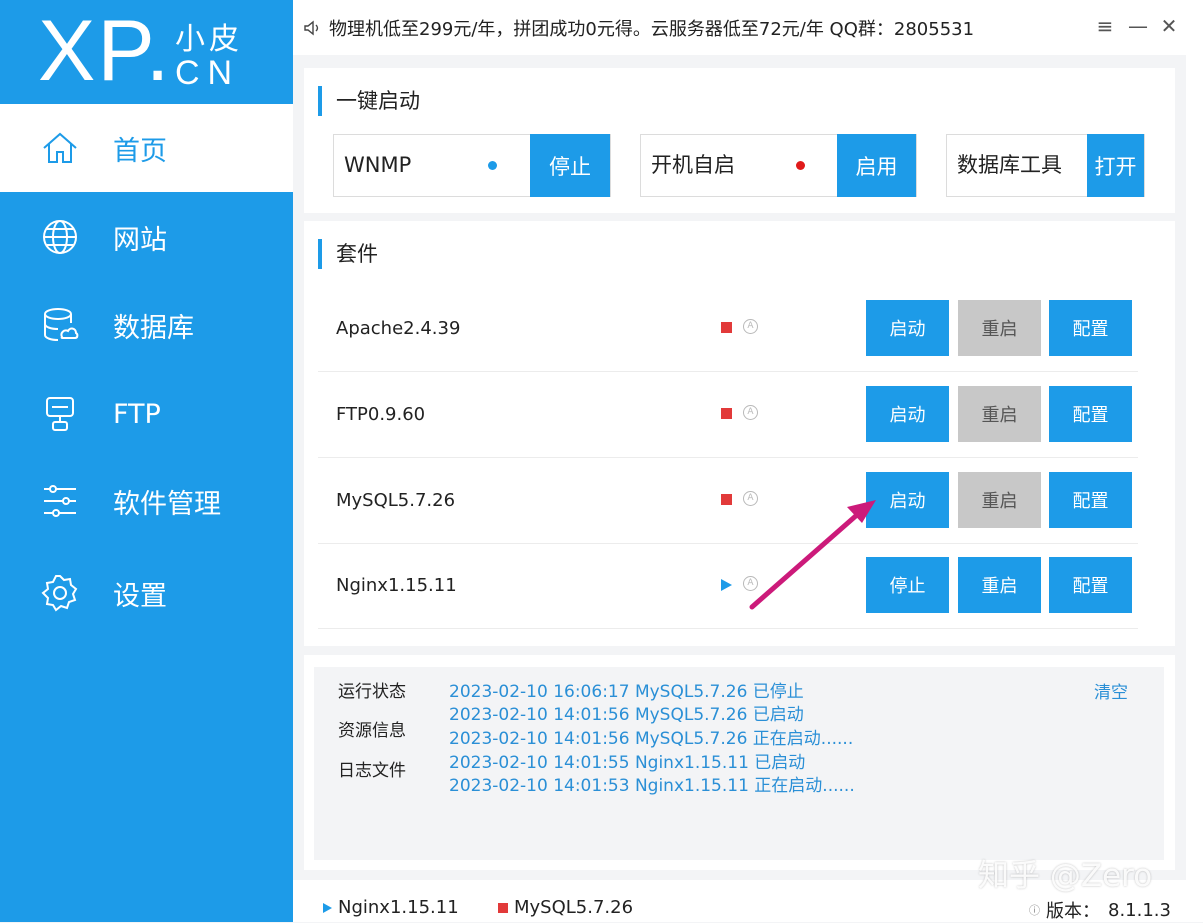 This screenshot has height=923, width=1203. What do you see at coordinates (1115, 165) in the screenshot?
I see `dbtool-open-button: 打开` at bounding box center [1115, 165].